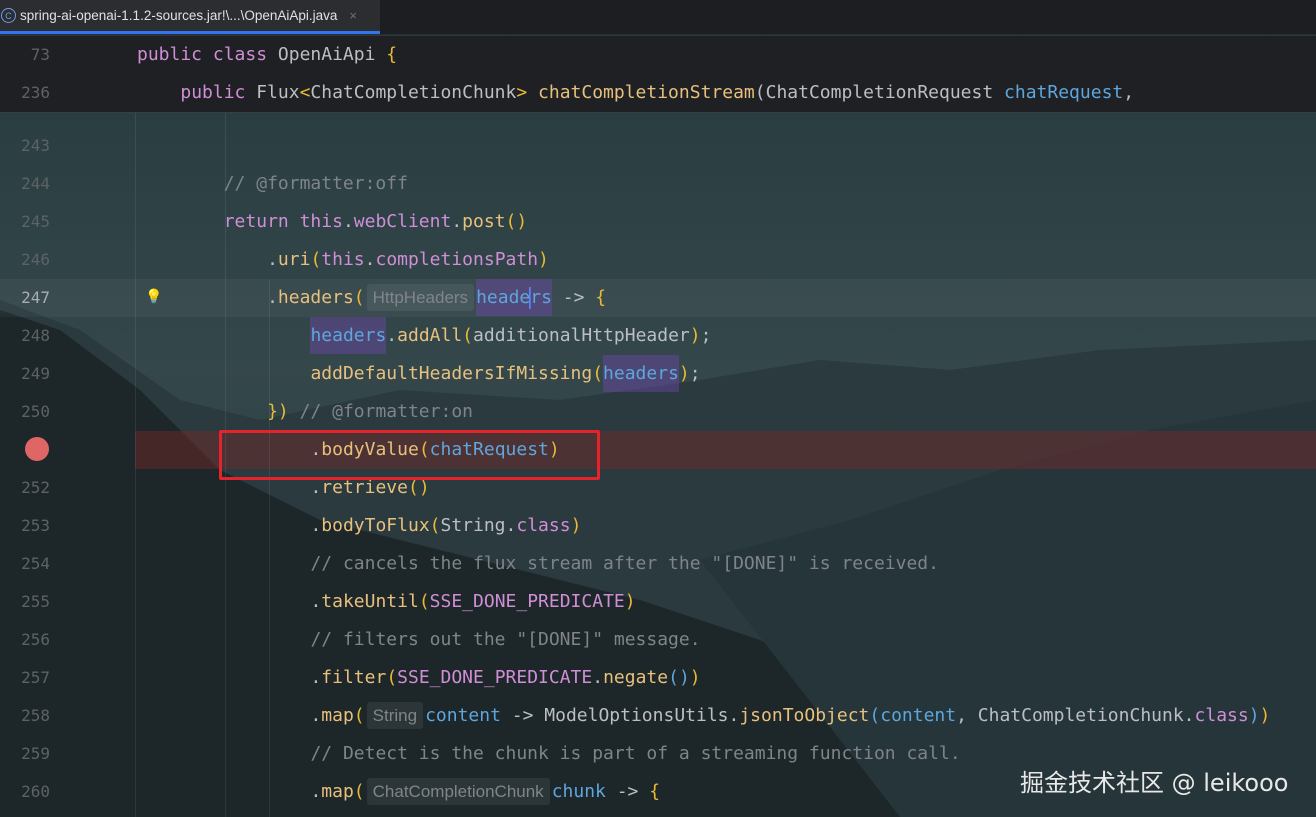  Describe the element at coordinates (25, 260) in the screenshot. I see `line-number: 246` at that location.